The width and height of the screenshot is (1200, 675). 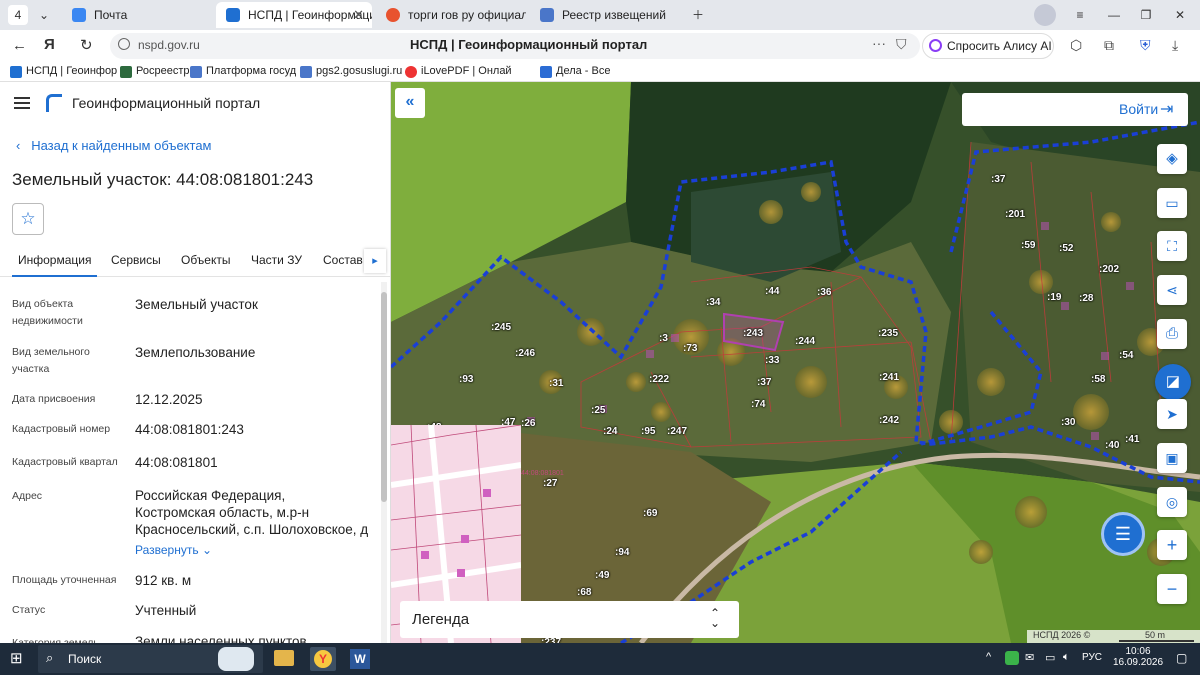 What do you see at coordinates (44, 15) in the screenshot?
I see `tab-list-chevron-icon: ⌄` at bounding box center [44, 15].